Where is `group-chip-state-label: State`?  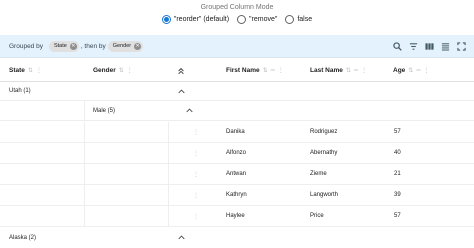
group-chip-state-label: State is located at coordinates (60, 46).